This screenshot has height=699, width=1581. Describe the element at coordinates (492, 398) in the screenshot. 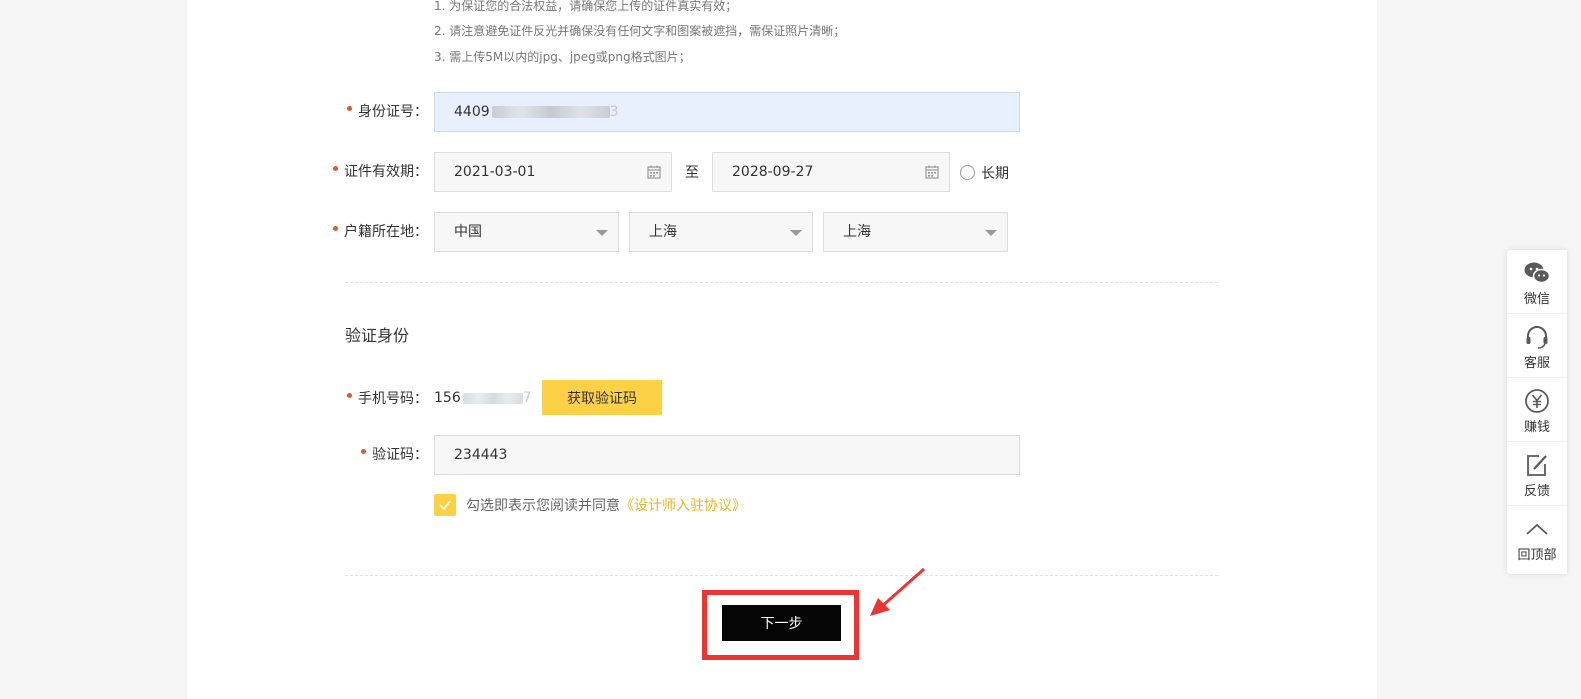

I see `masked-phone` at that location.